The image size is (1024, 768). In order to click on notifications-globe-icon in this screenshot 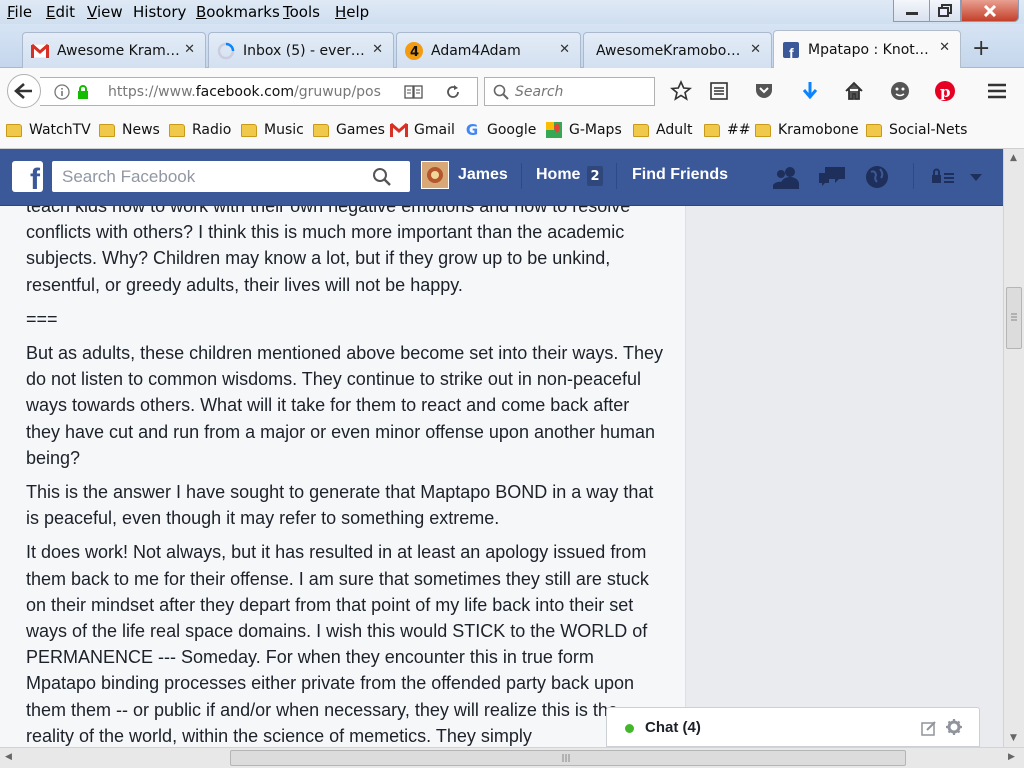, I will do `click(877, 177)`.